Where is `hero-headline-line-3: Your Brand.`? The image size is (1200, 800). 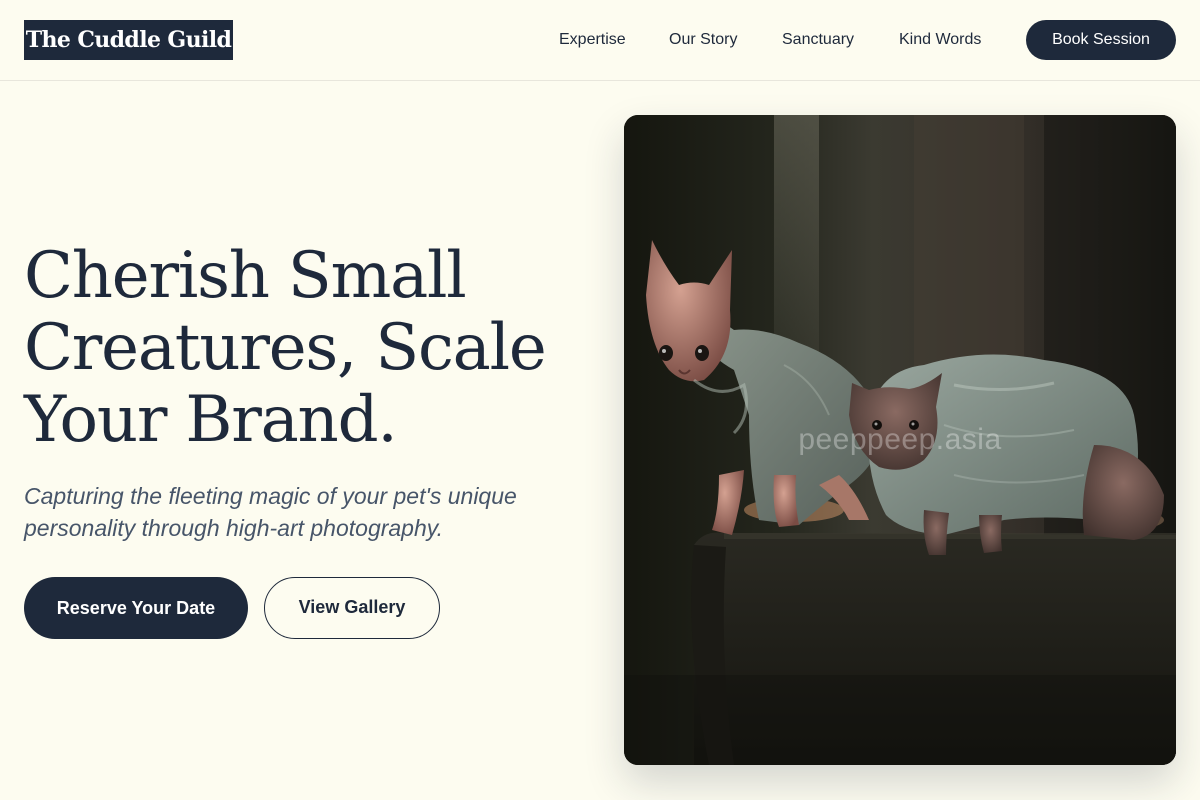
hero-headline-line-3: Your Brand. is located at coordinates (211, 420).